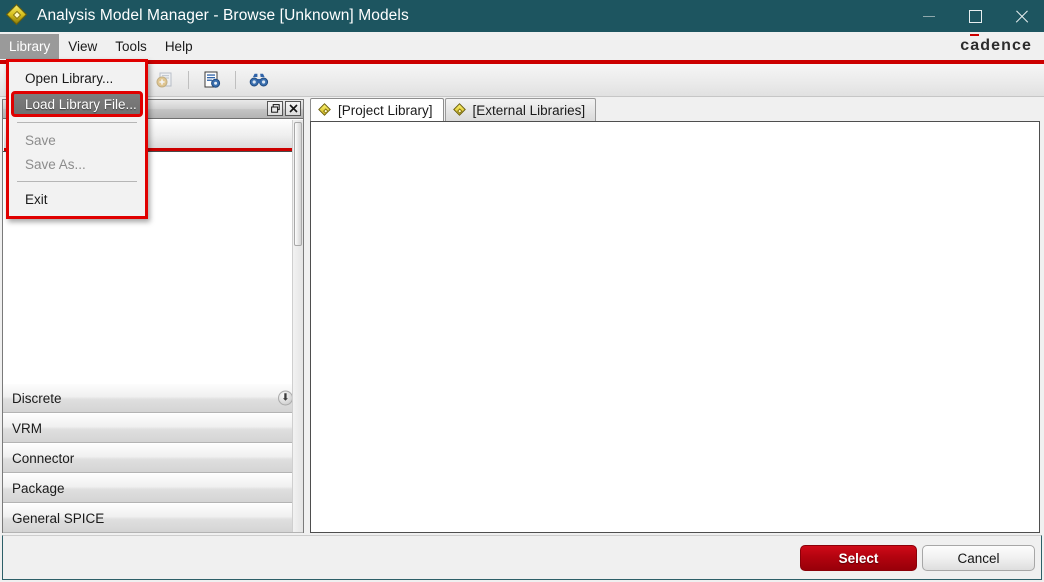 This screenshot has width=1044, height=582. Describe the element at coordinates (43, 458) in the screenshot. I see `category-label: Connector` at that location.